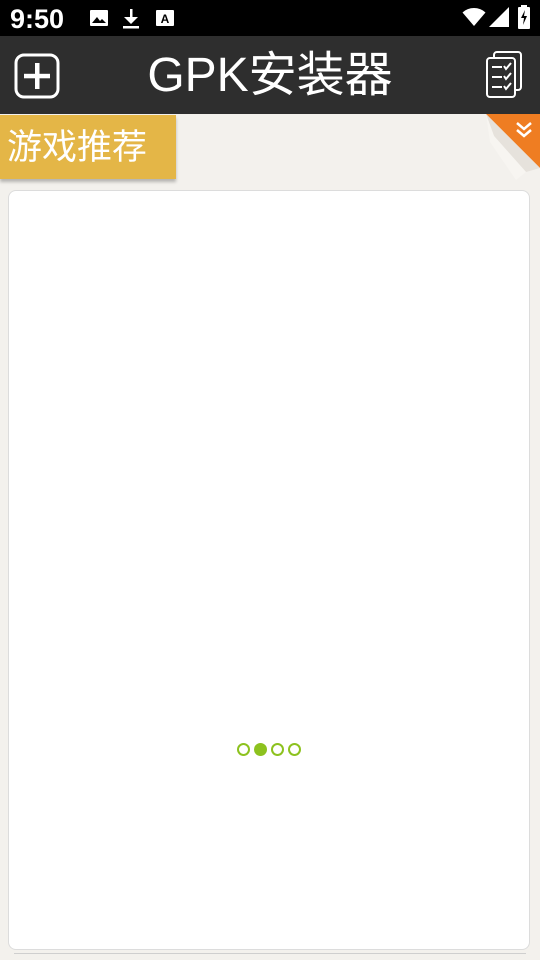  Describe the element at coordinates (99, 20) in the screenshot. I see `image-icon` at that location.